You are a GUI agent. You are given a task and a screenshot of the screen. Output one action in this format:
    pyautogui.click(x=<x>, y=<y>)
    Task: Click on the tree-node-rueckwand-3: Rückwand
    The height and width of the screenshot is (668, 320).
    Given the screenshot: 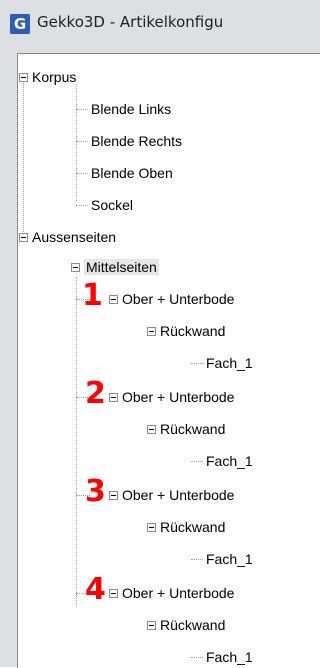 What is the action you would take?
    pyautogui.click(x=186, y=527)
    